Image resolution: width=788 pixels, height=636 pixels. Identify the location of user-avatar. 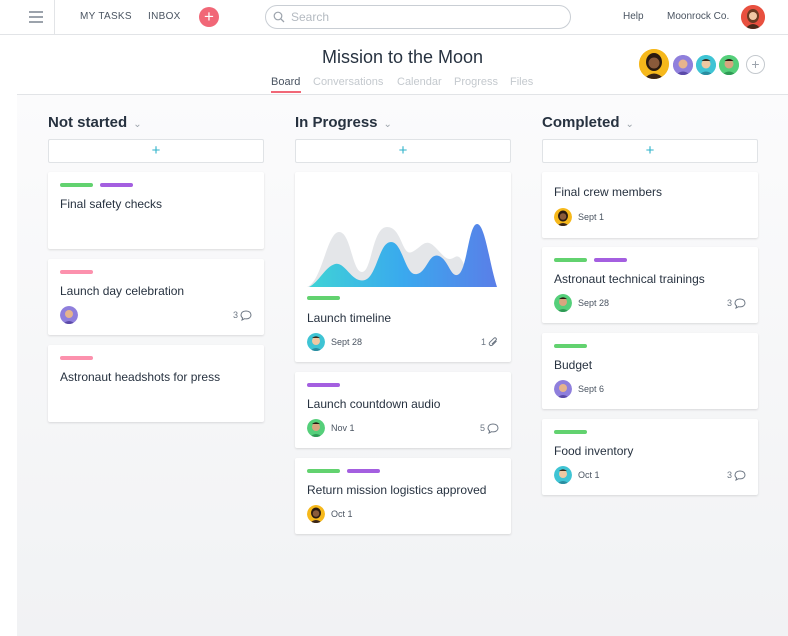
(753, 17).